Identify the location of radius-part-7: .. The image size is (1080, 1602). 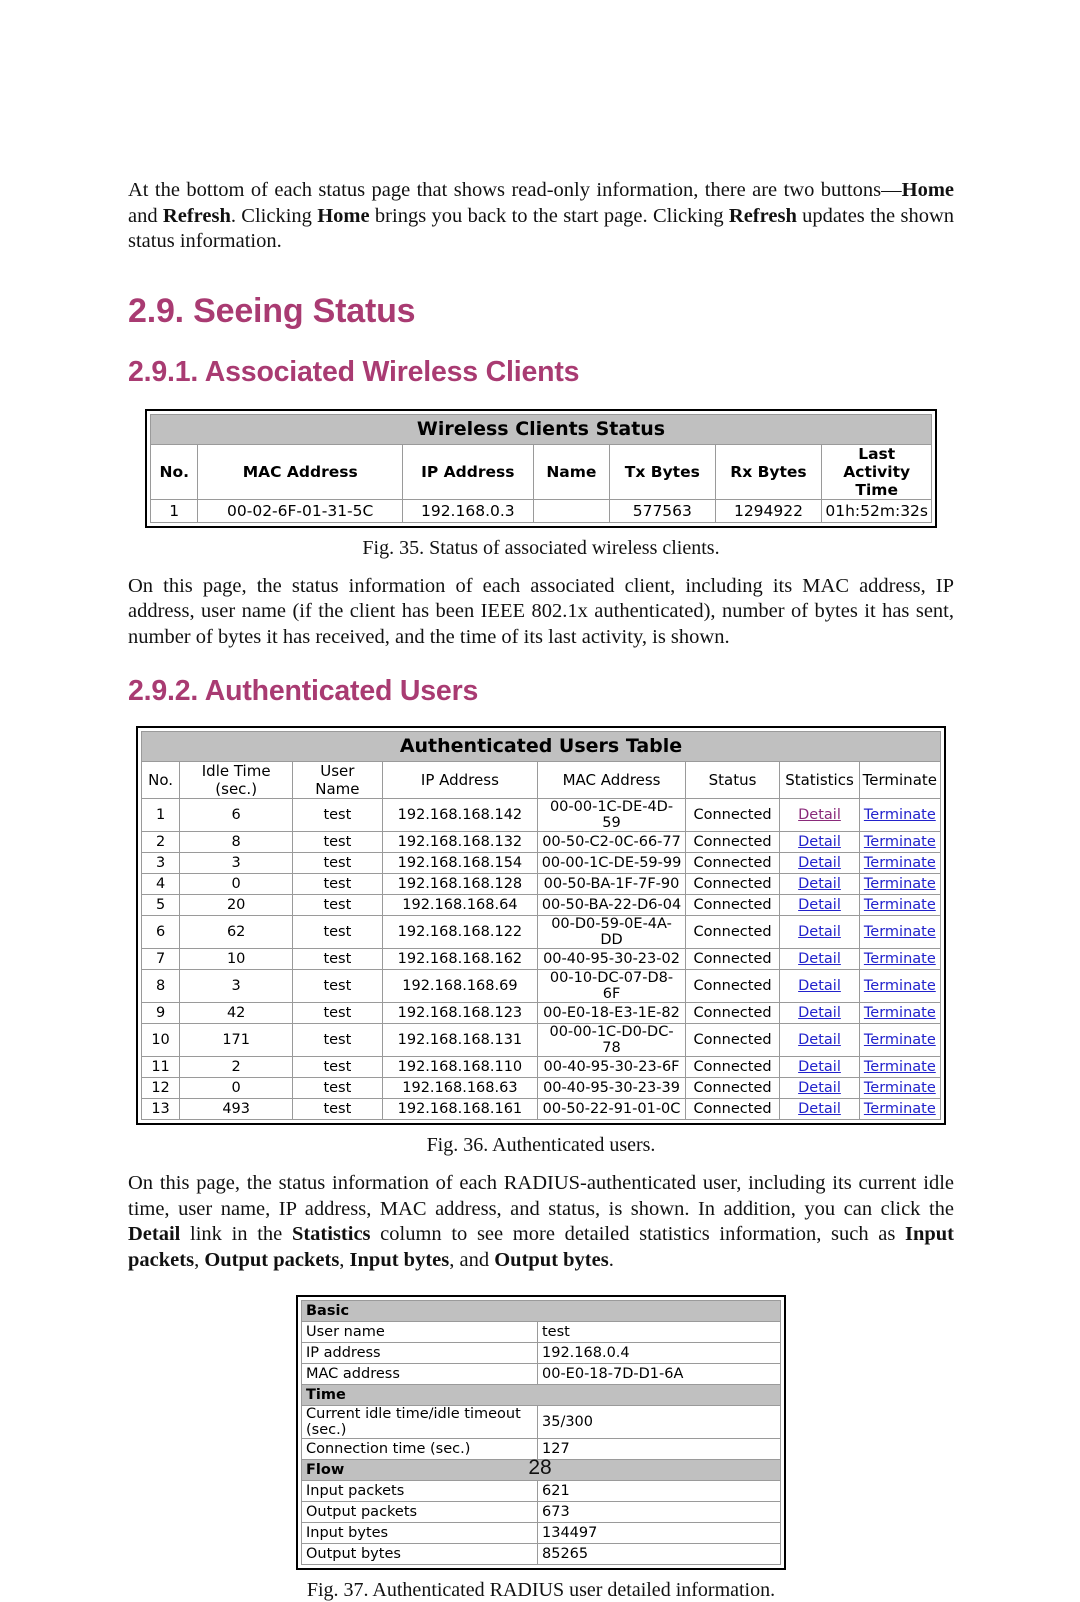
(611, 1259).